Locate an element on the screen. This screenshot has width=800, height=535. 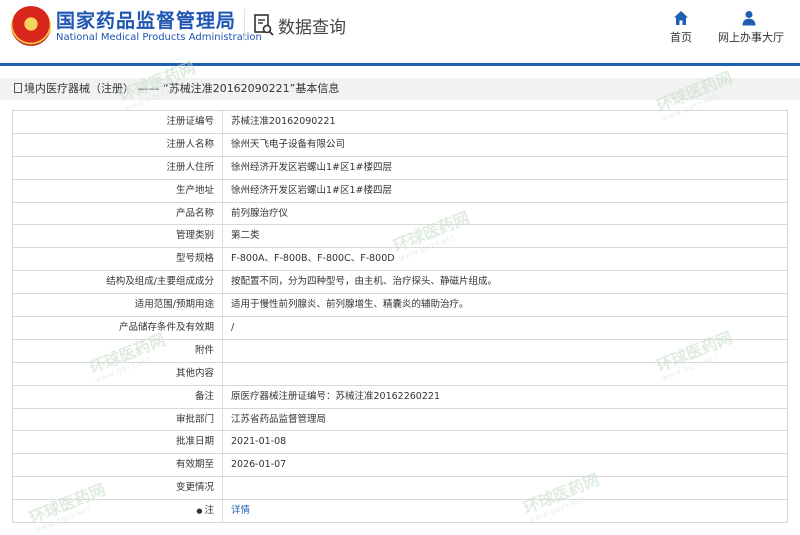
field-label: 审批部门 is located at coordinates (117, 419).